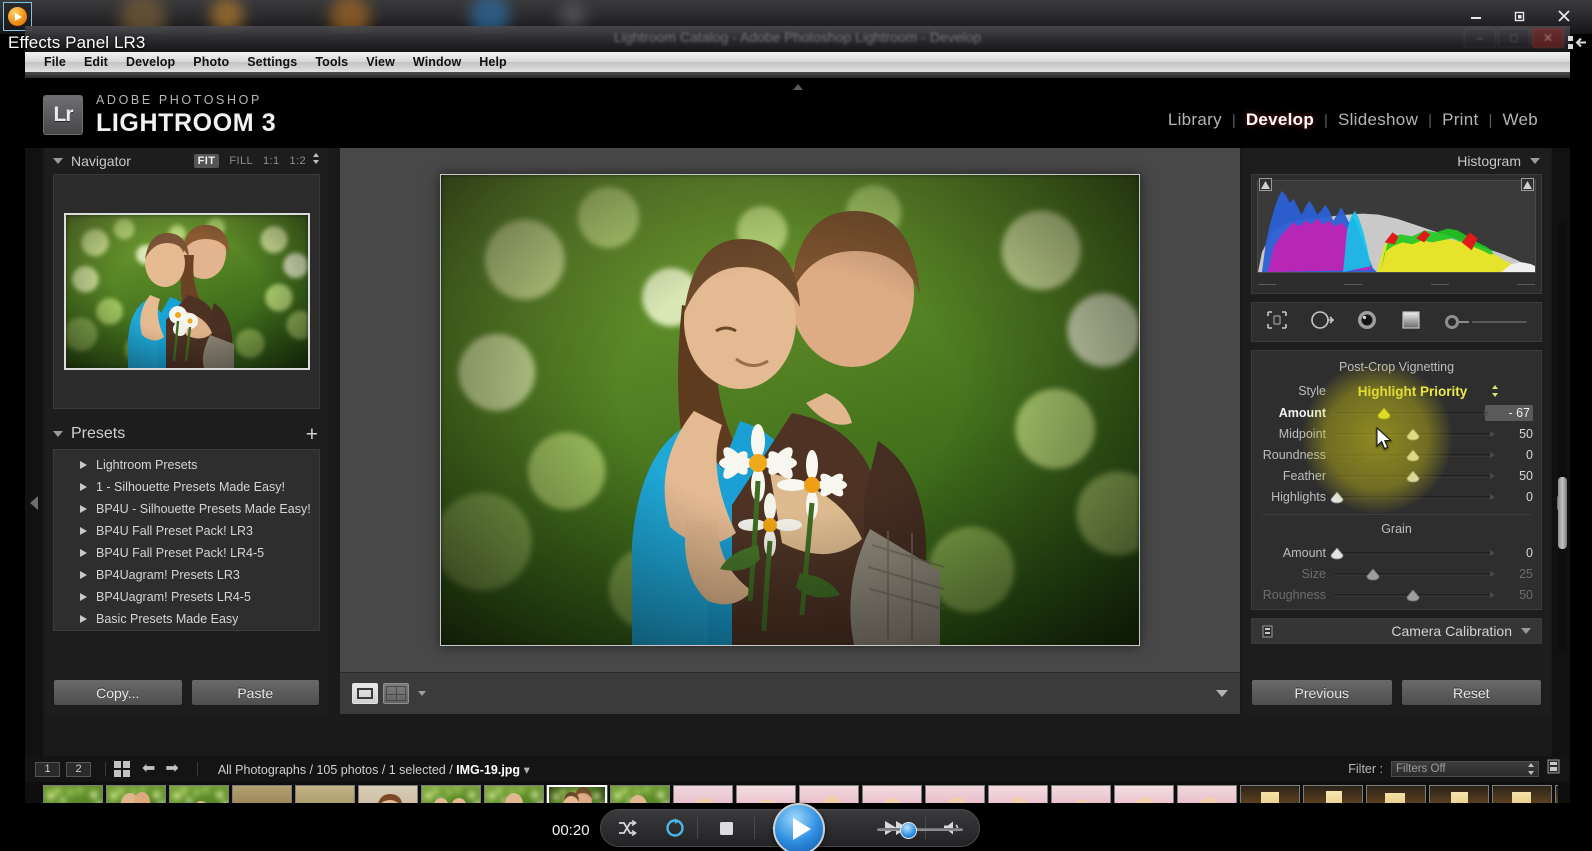  Describe the element at coordinates (1562, 437) in the screenshot. I see `right-panel-scrollbar` at that location.